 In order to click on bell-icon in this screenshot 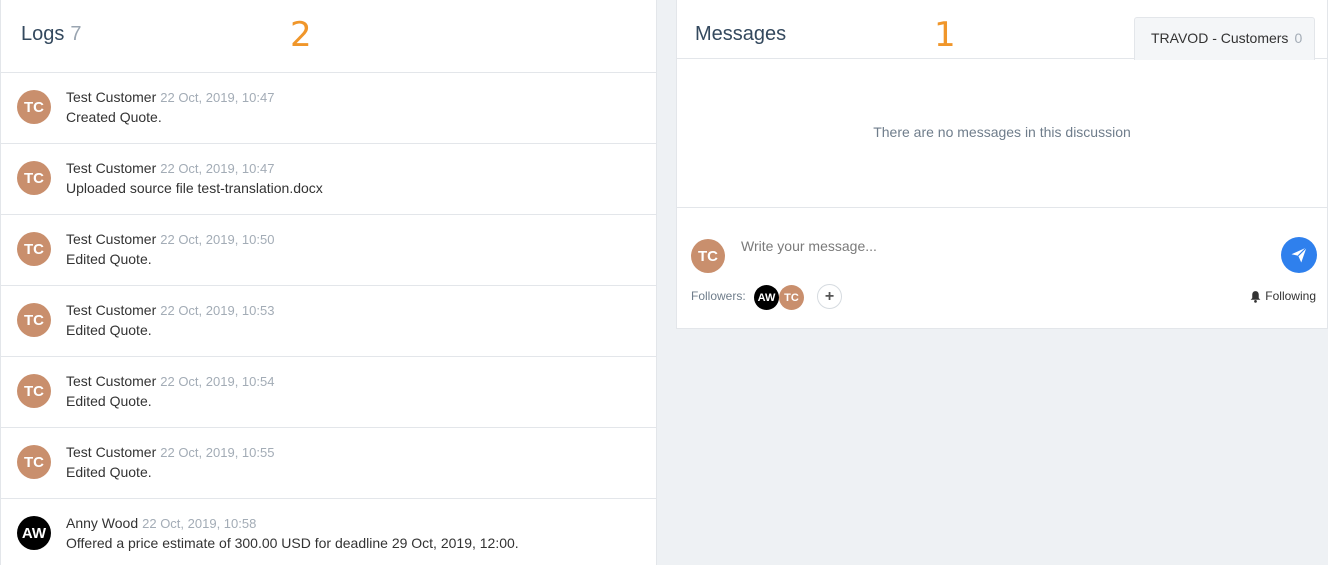, I will do `click(1255, 296)`.